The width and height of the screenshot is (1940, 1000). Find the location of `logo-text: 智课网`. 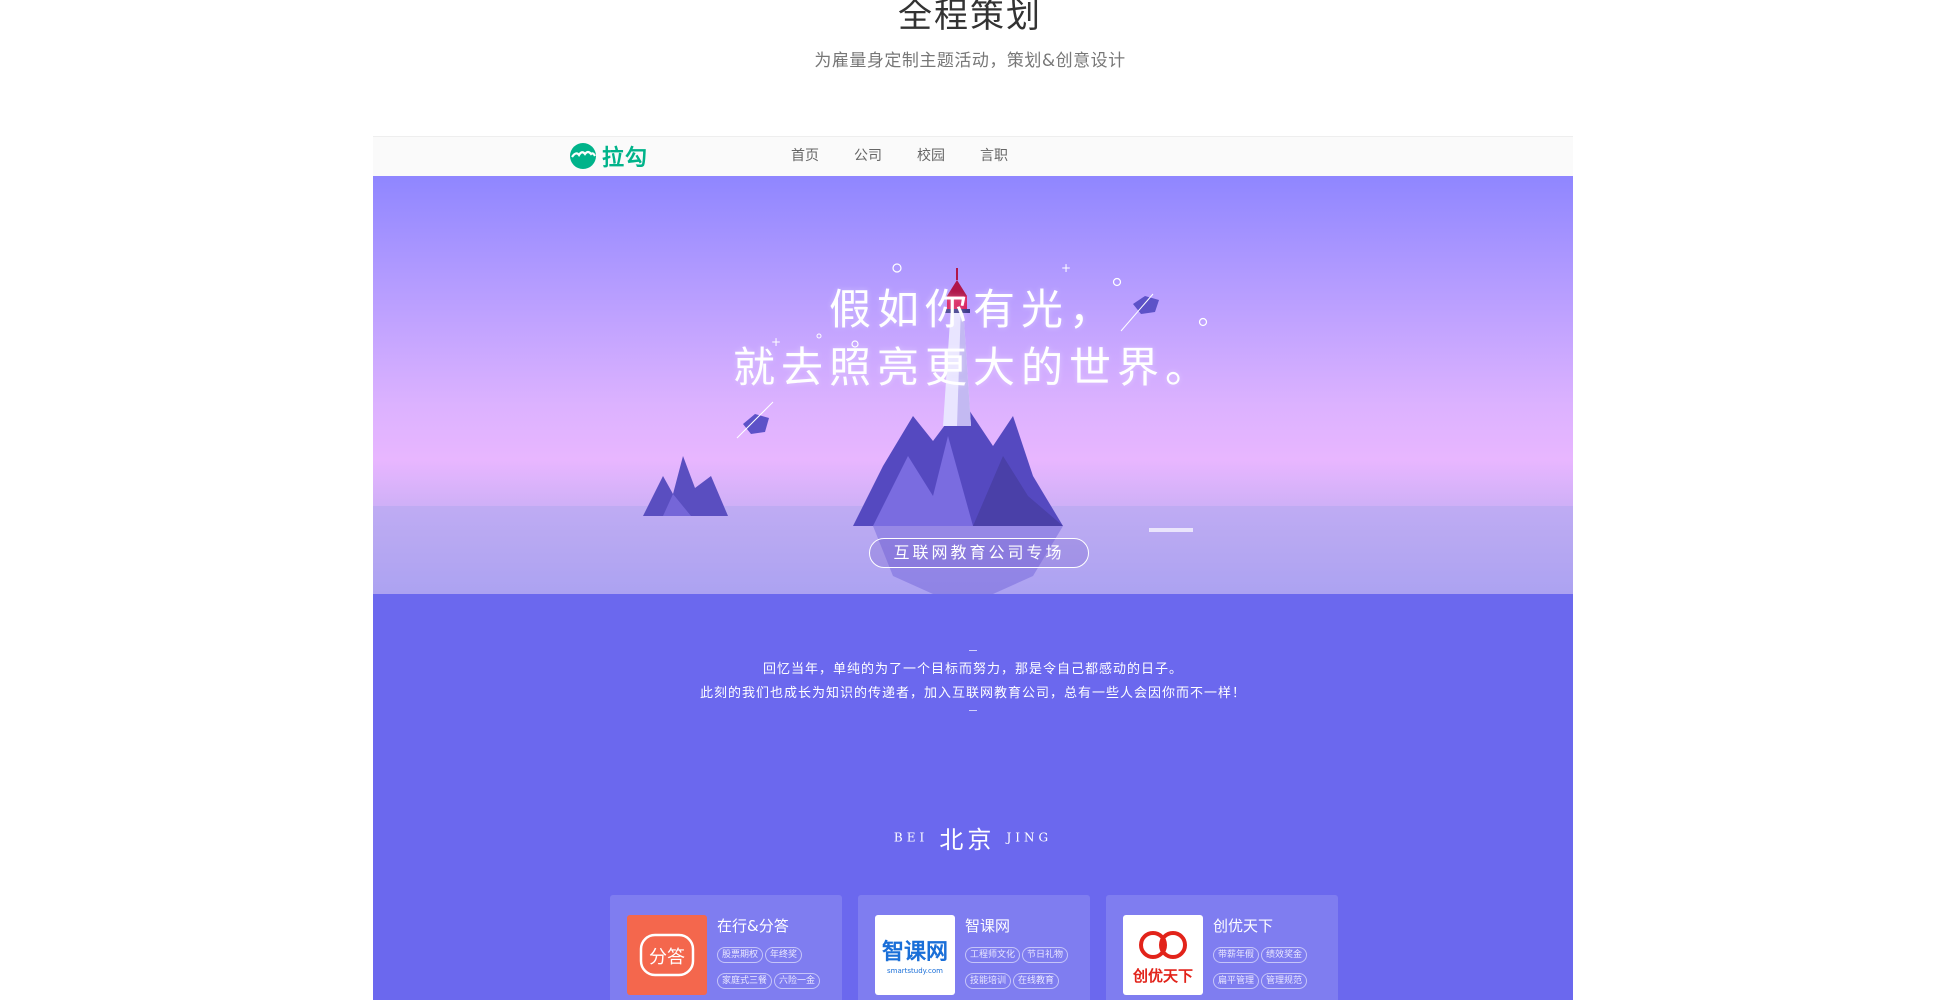

logo-text: 智课网 is located at coordinates (915, 952).